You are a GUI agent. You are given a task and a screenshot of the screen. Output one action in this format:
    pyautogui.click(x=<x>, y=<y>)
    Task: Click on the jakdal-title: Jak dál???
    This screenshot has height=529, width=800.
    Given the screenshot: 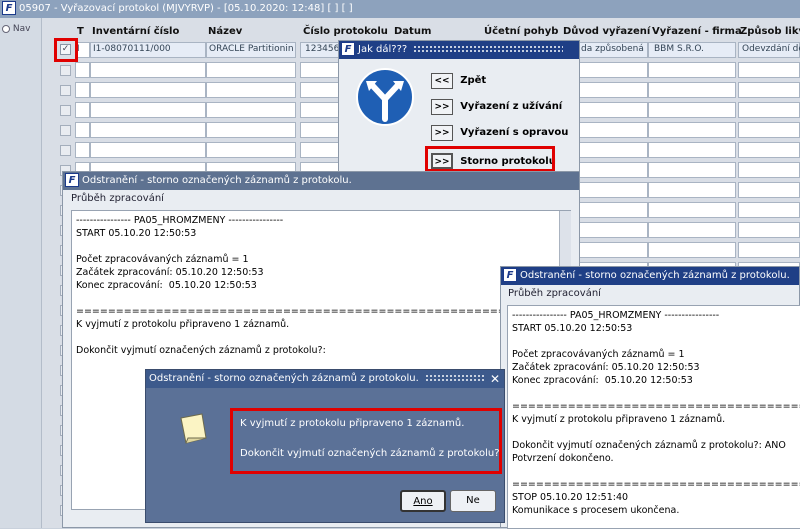 What is the action you would take?
    pyautogui.click(x=383, y=49)
    